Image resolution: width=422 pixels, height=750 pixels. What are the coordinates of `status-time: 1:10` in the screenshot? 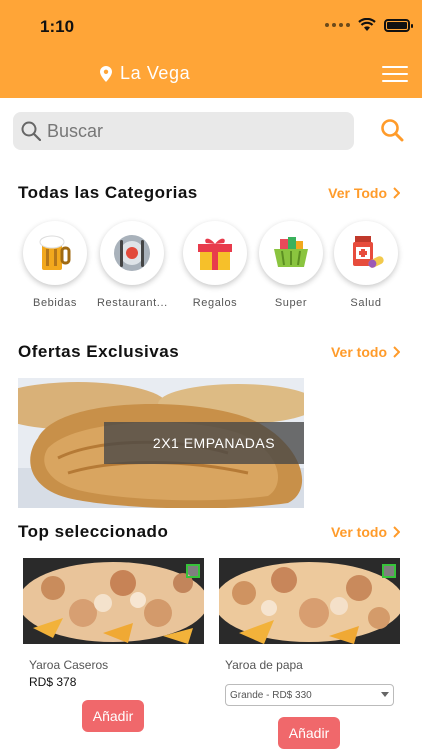 It's located at (57, 26).